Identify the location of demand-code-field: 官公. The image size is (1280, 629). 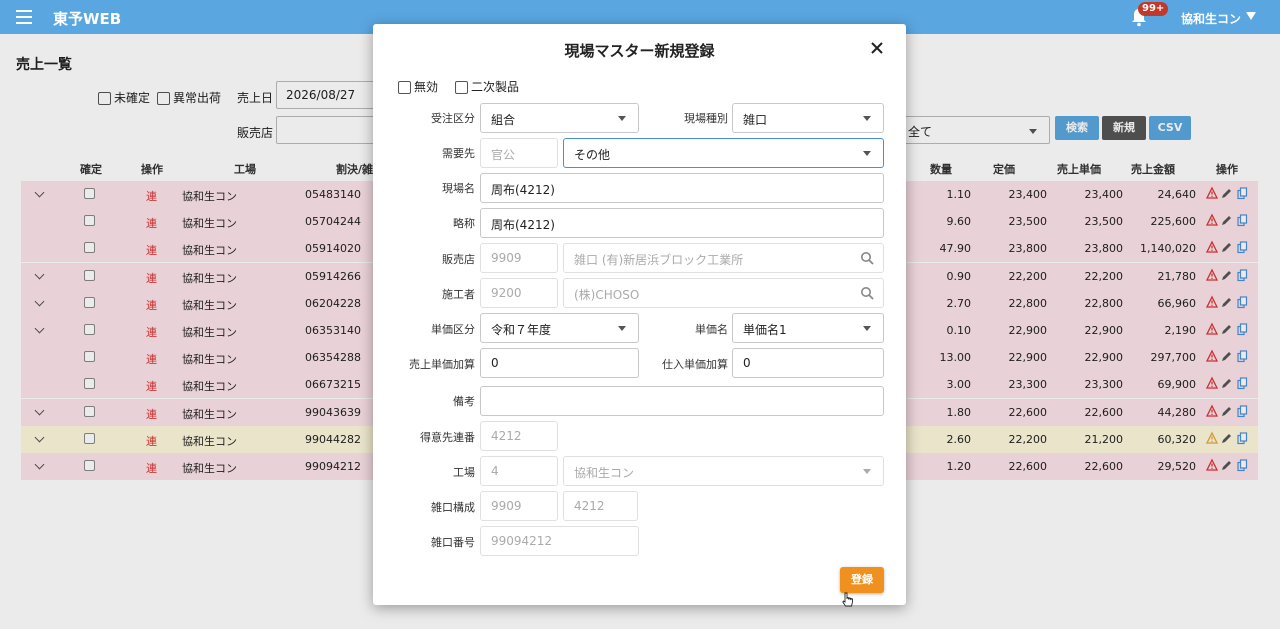
(519, 153).